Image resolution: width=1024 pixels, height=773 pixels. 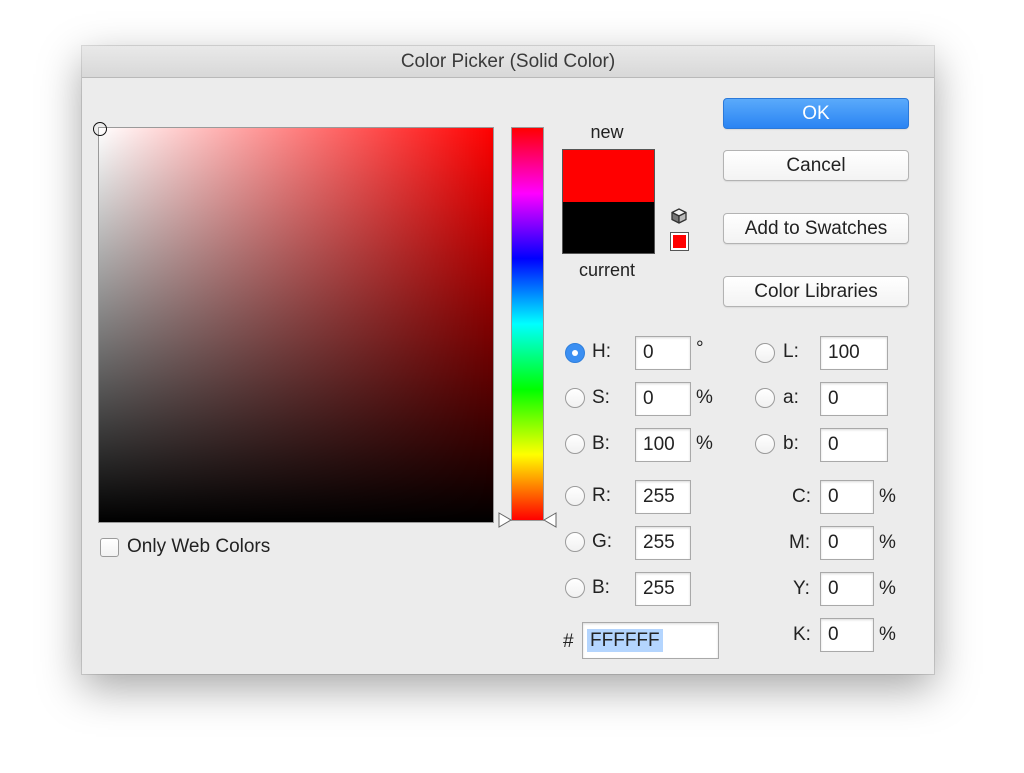 I want to click on magenta-unit: %, so click(x=887, y=542).